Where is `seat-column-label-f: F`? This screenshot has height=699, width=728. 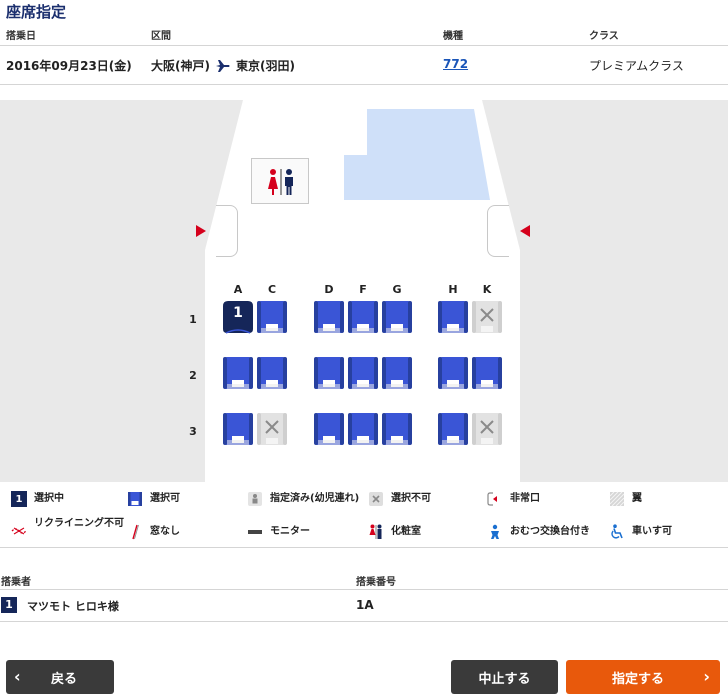 seat-column-label-f: F is located at coordinates (363, 289).